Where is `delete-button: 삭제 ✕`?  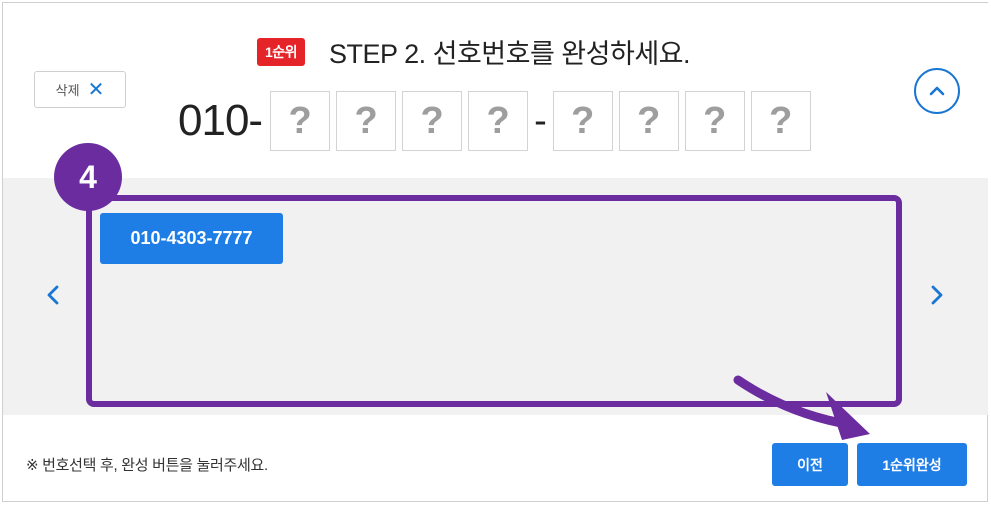 delete-button: 삭제 ✕ is located at coordinates (80, 89).